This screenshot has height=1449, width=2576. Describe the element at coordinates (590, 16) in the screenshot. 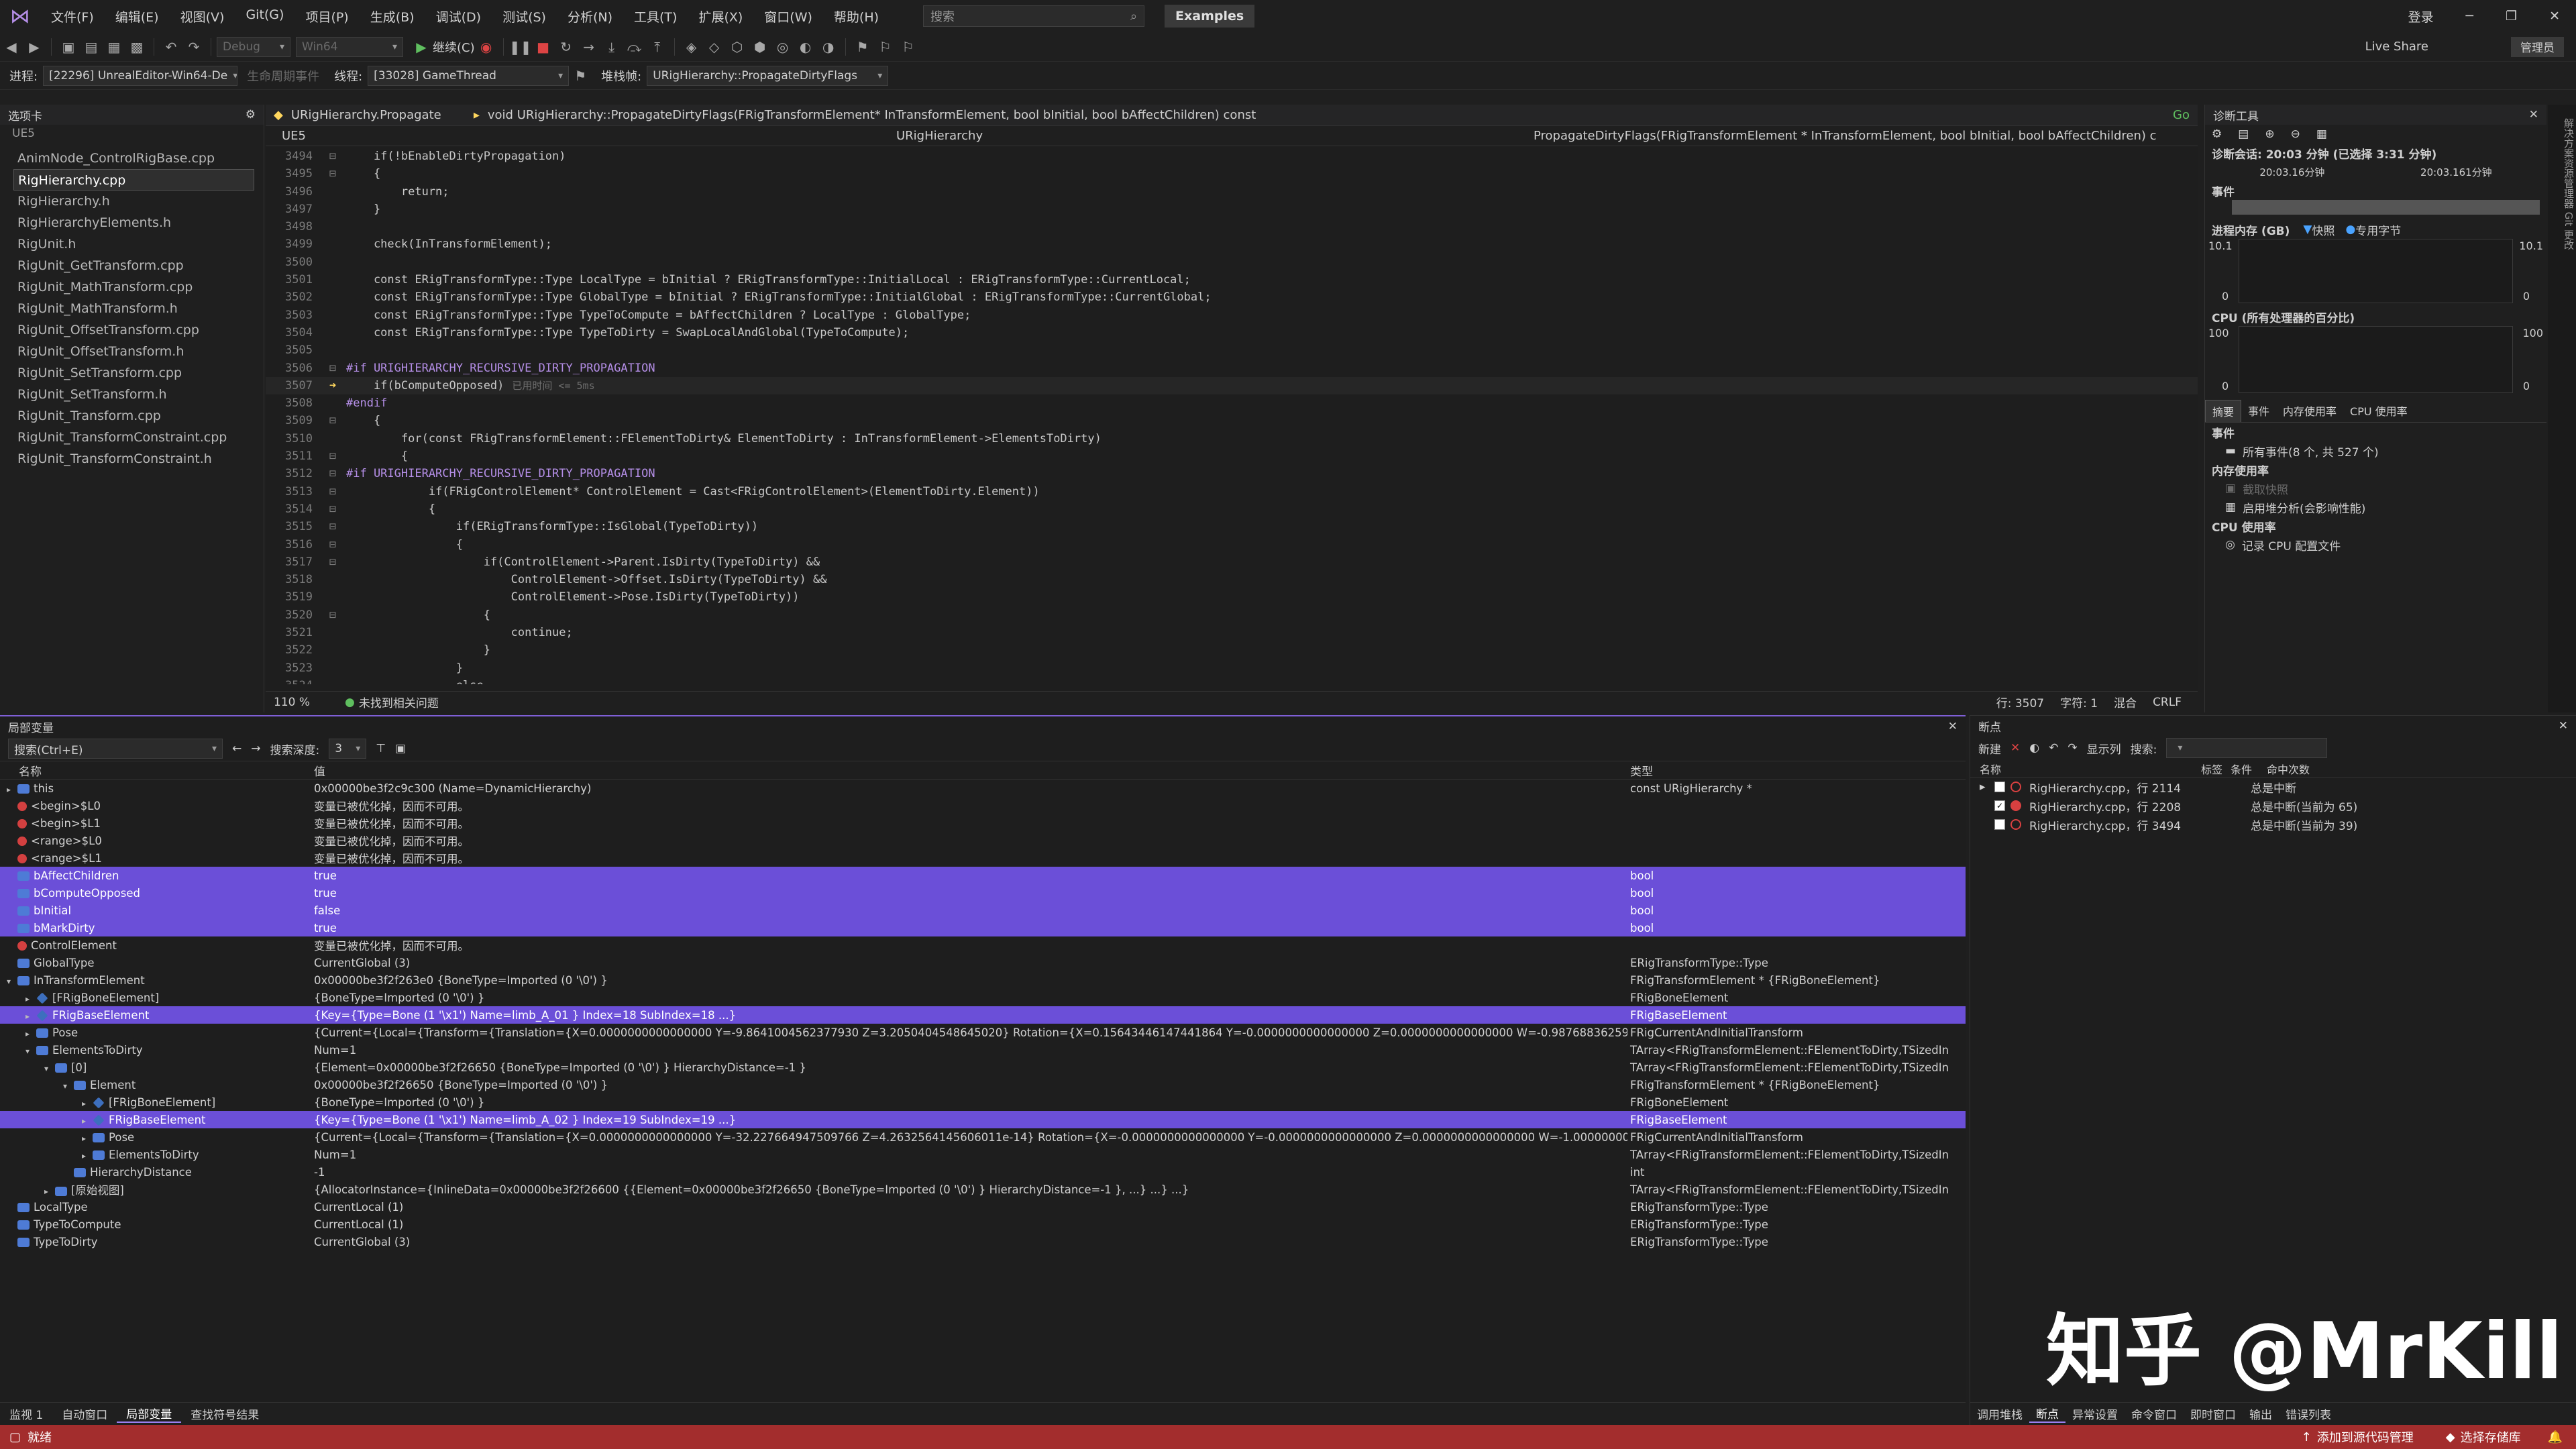

I see `menu-item: 分析(N)` at that location.